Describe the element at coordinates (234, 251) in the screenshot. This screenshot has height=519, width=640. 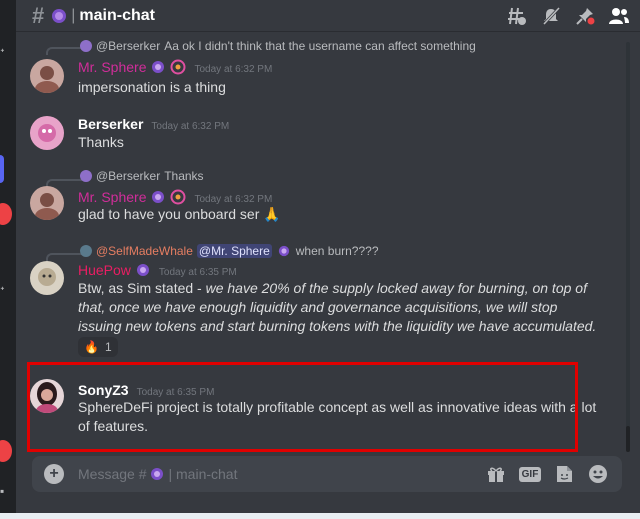
I see `mention: @Mr. Sphere` at that location.